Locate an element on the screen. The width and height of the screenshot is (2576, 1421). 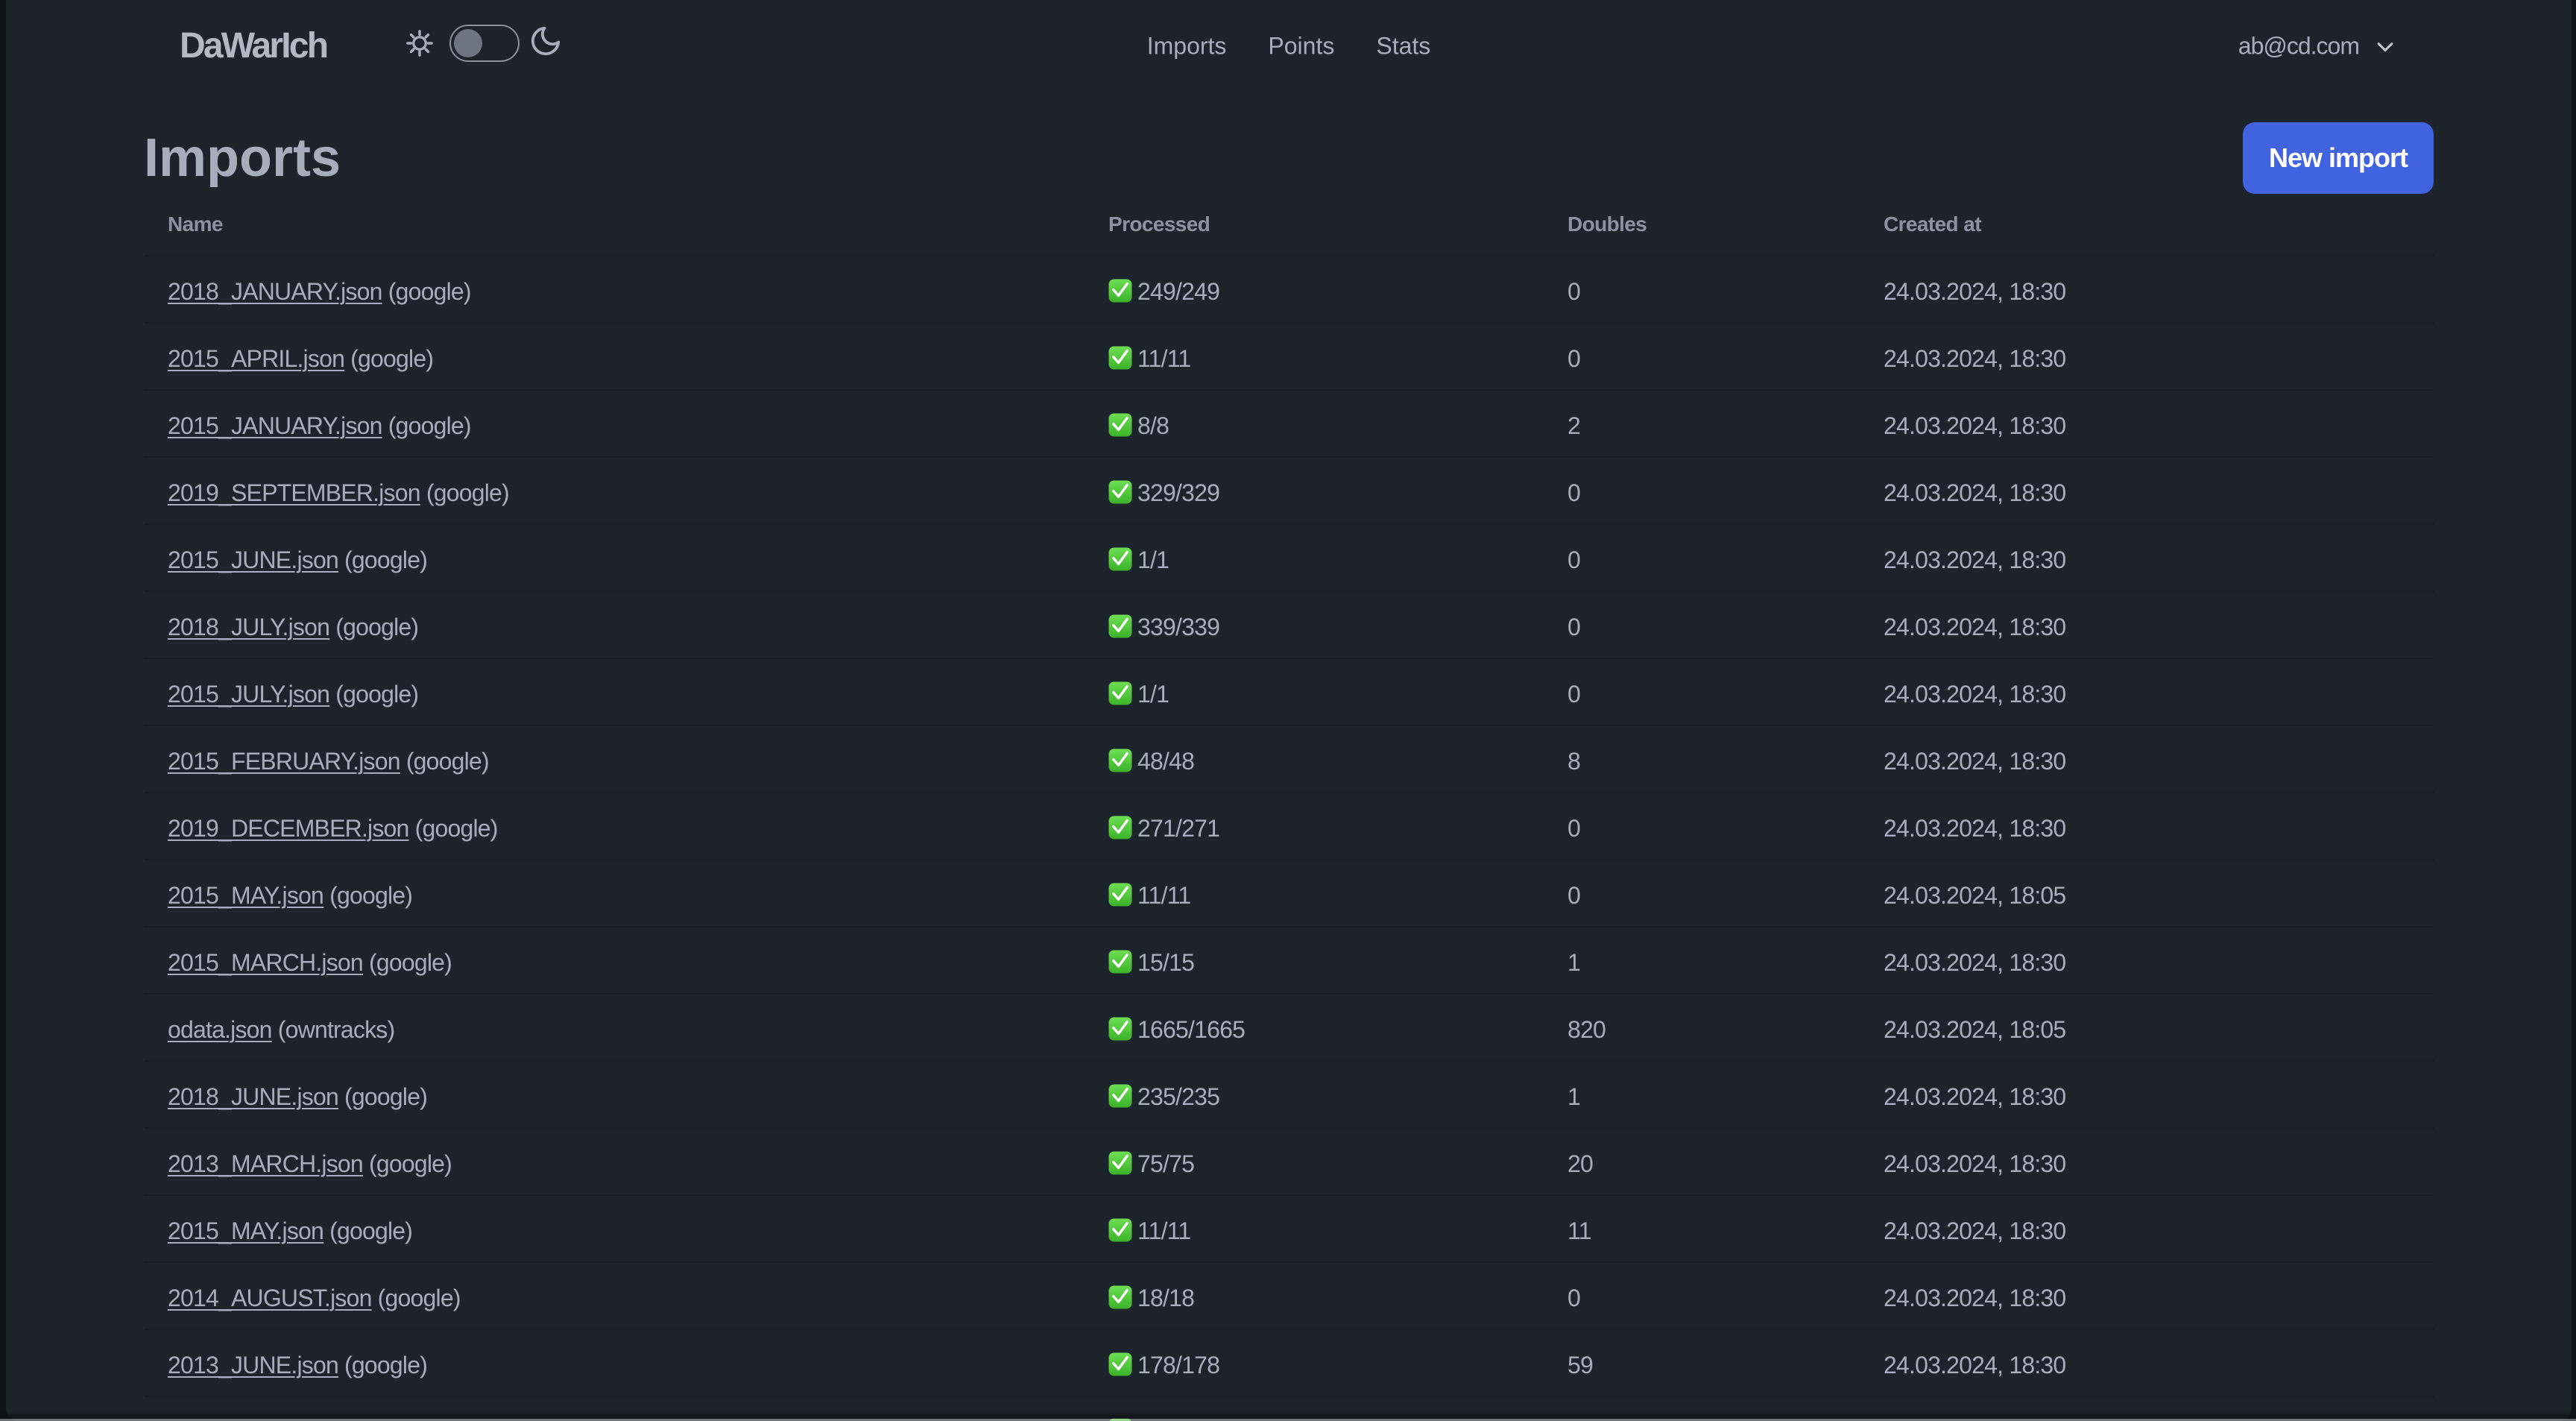
import-file-link: 2015_JULY.json is located at coordinates (249, 694).